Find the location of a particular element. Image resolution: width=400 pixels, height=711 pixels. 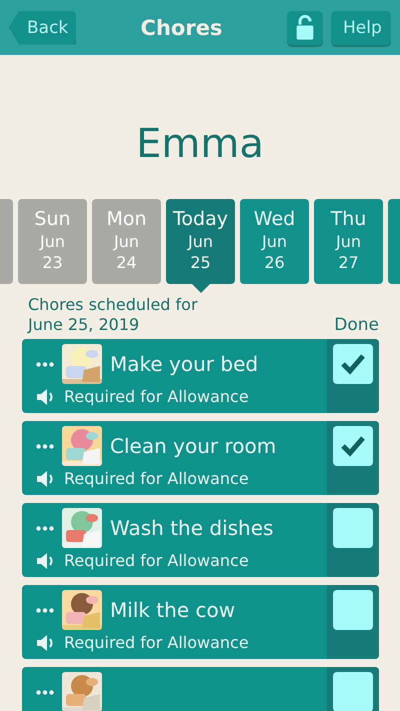

day-tab: Wed Jun 26 is located at coordinates (274, 241).